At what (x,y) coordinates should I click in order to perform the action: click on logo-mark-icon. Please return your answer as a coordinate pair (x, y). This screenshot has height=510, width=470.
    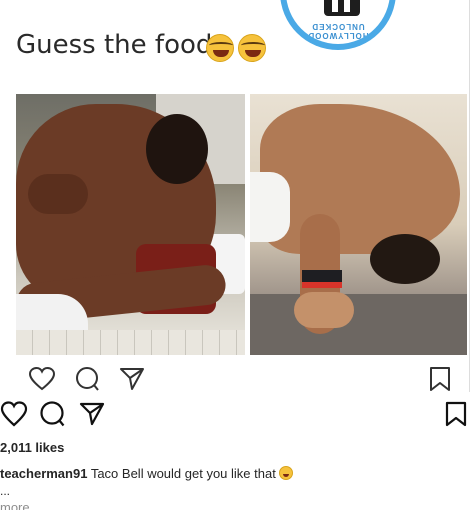
    Looking at the image, I should click on (342, 8).